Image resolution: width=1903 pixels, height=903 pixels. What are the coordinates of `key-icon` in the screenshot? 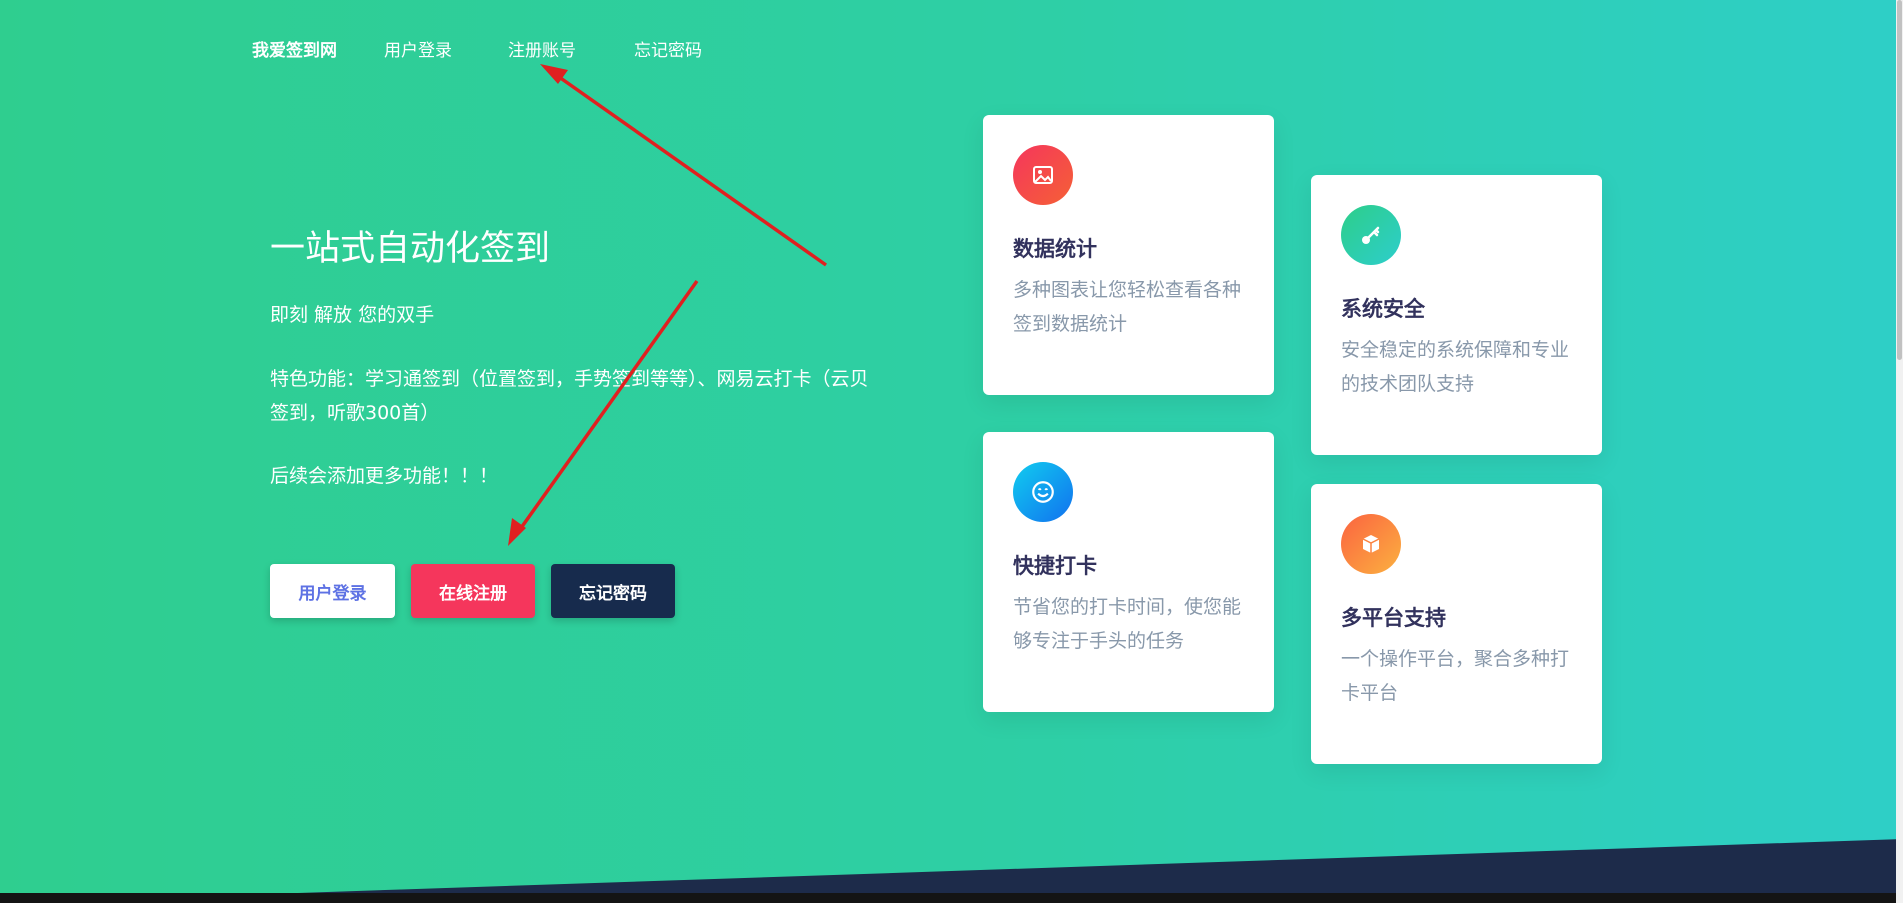 It's located at (1371, 235).